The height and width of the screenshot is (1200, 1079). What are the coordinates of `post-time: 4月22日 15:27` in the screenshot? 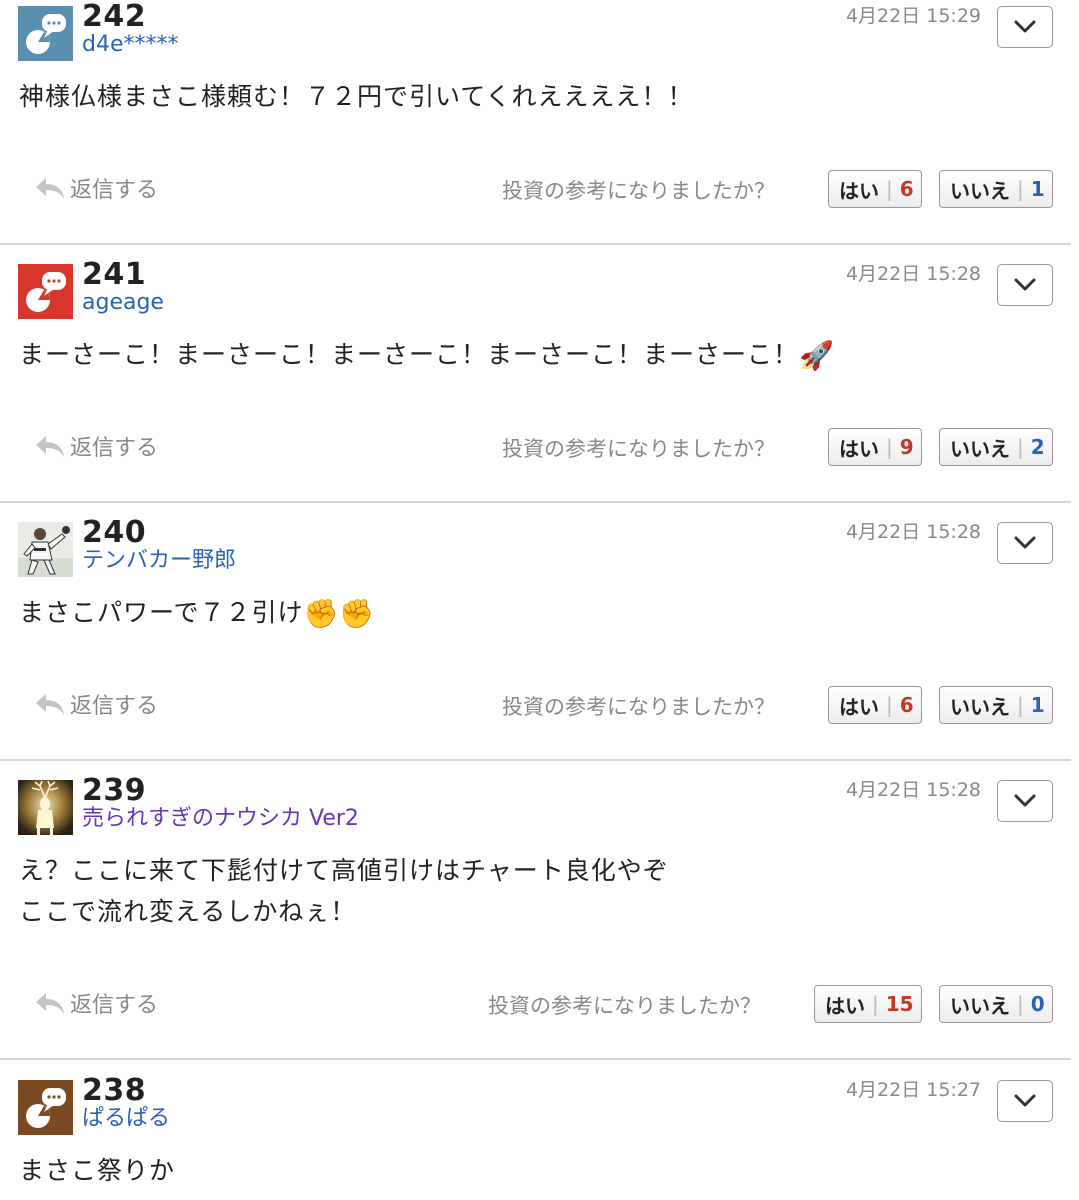 It's located at (913, 1090).